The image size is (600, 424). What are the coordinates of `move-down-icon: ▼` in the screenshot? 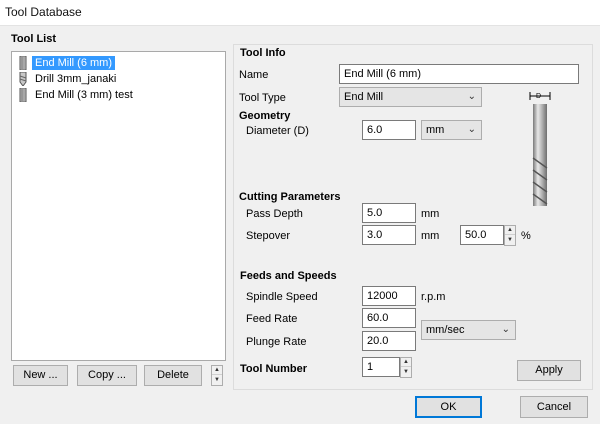 It's located at (217, 380).